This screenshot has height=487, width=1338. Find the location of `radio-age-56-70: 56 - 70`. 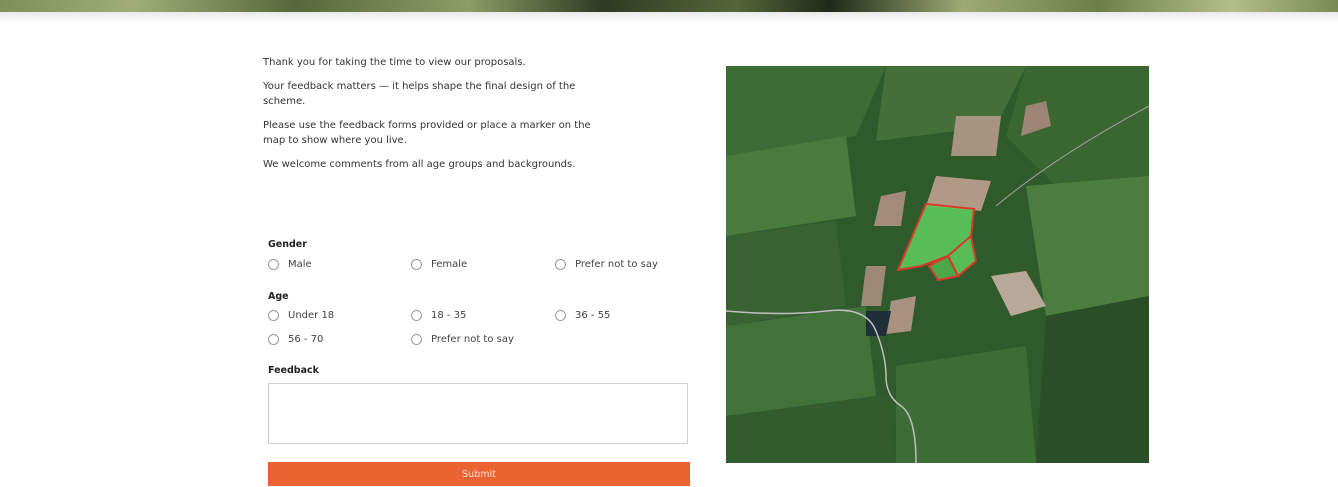

radio-age-56-70: 56 - 70 is located at coordinates (295, 339).